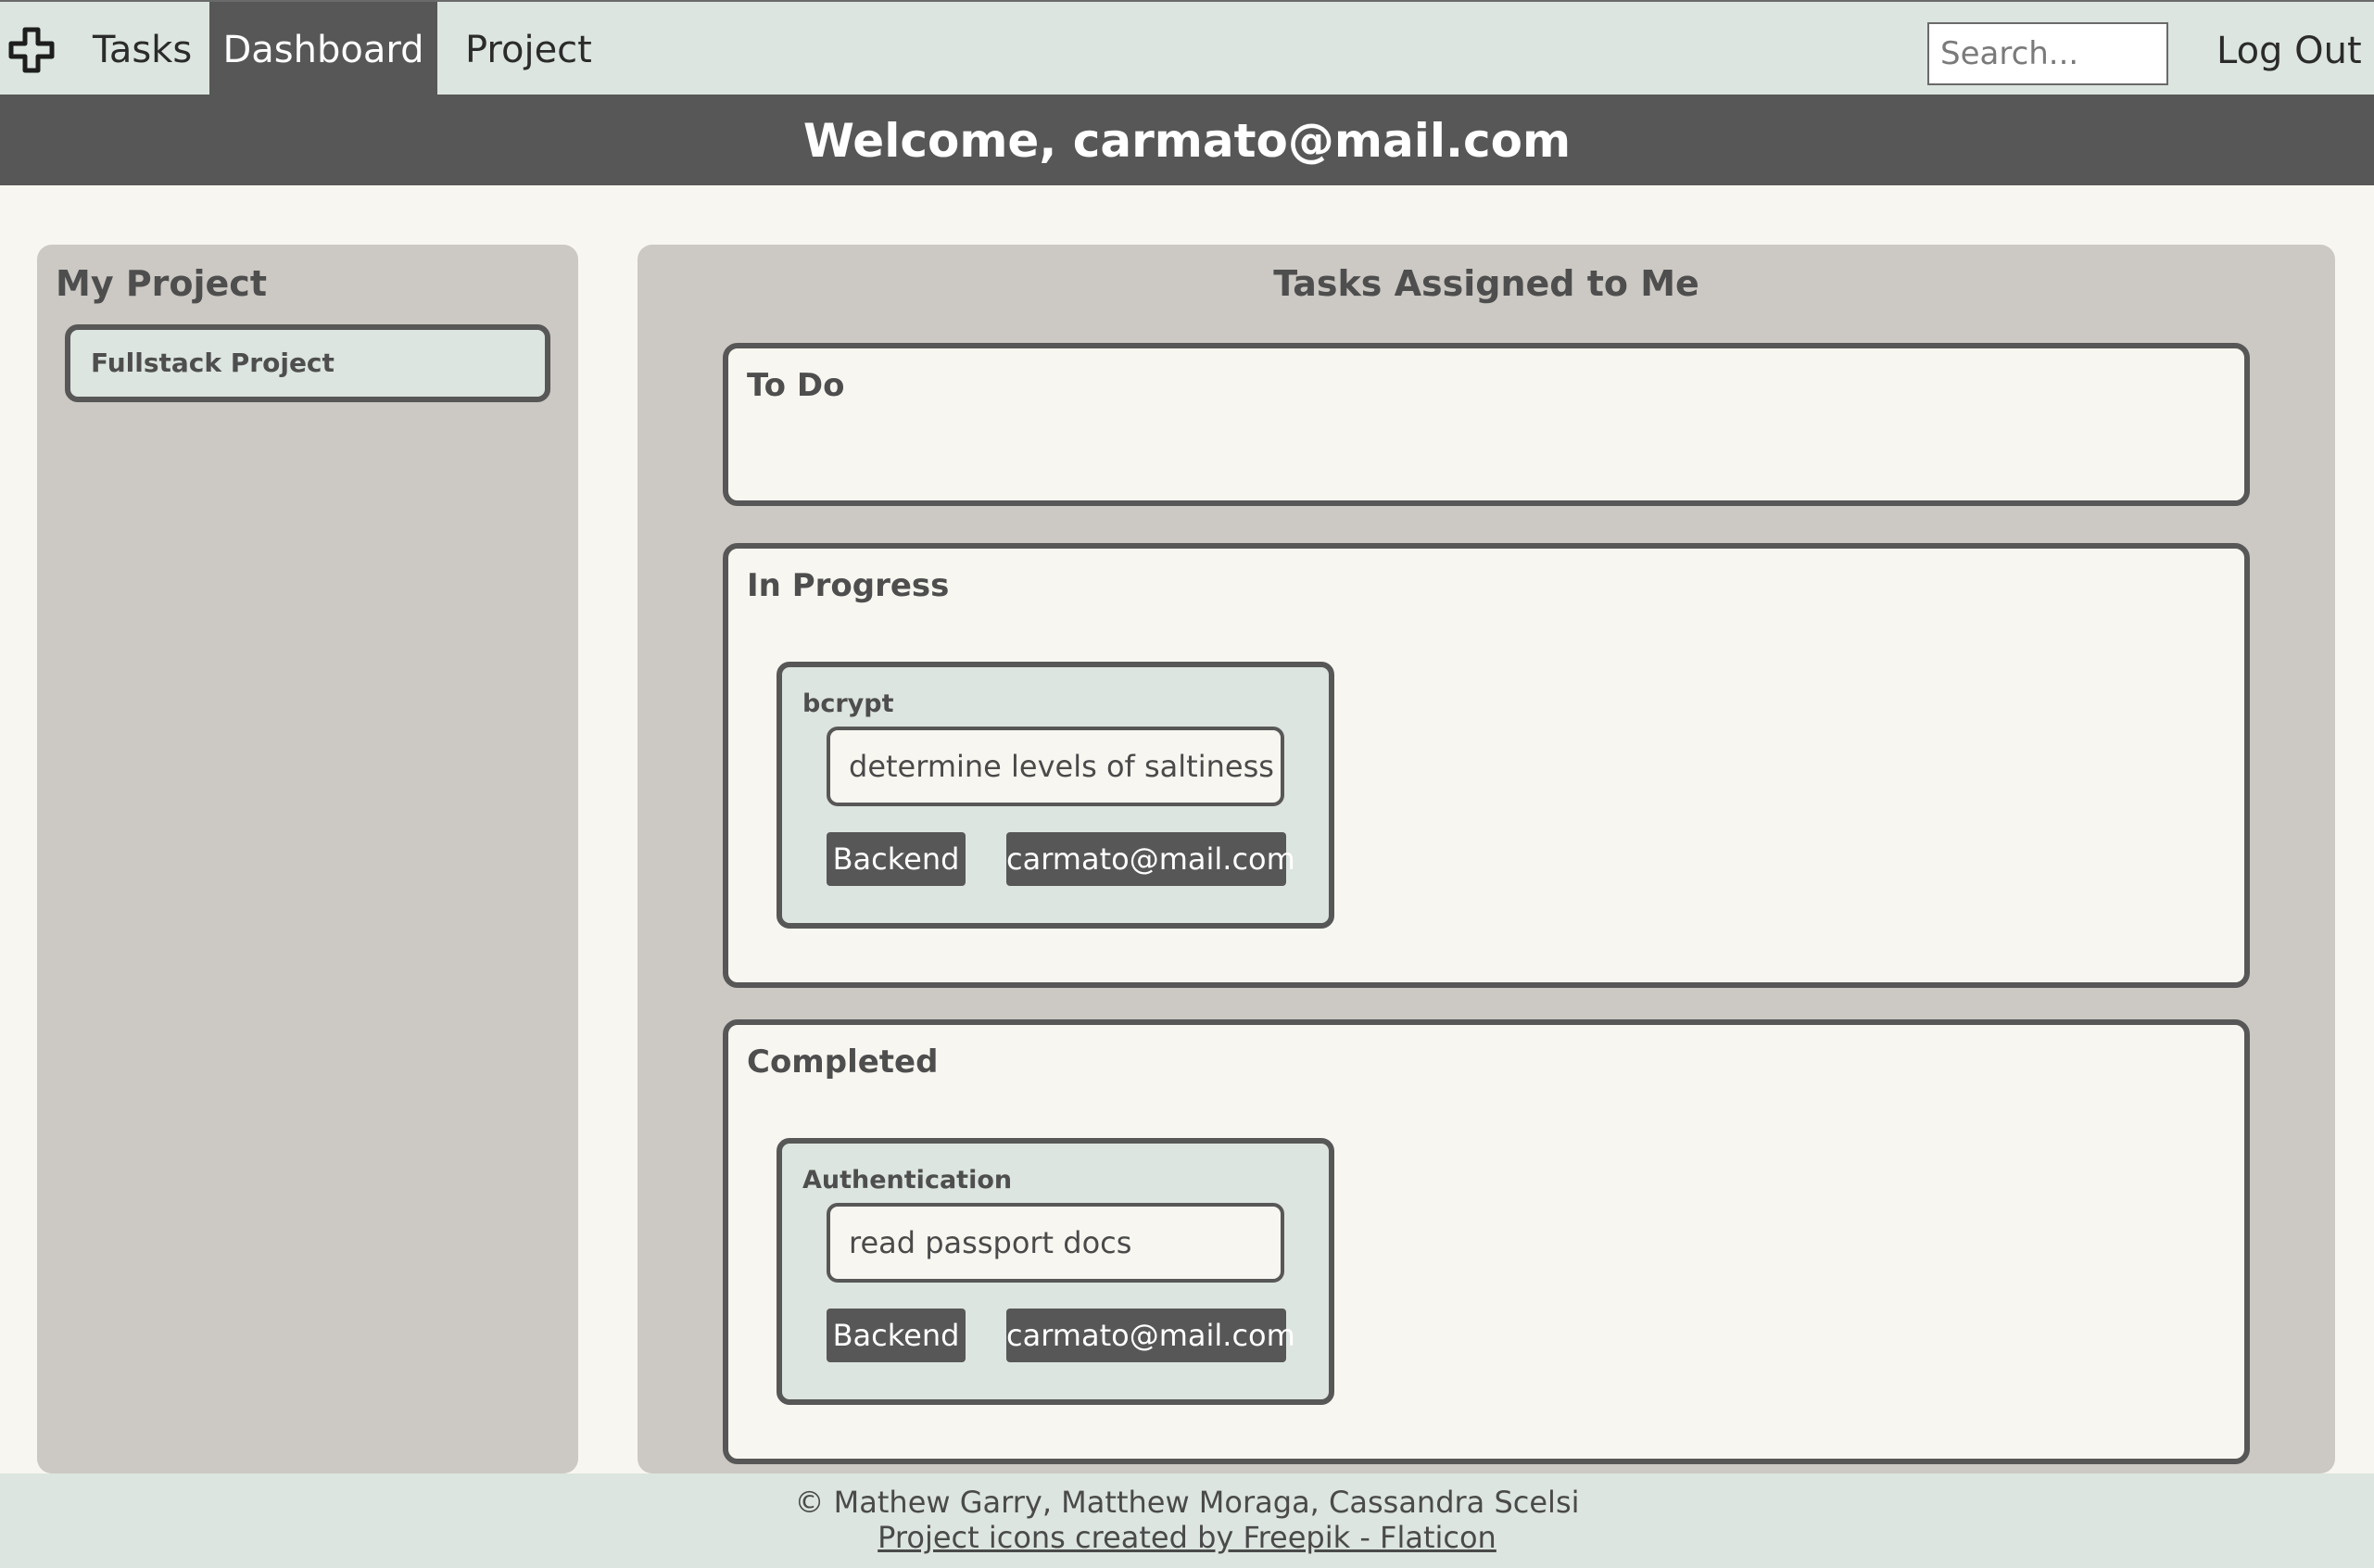 The width and height of the screenshot is (2374, 1568). What do you see at coordinates (308, 363) in the screenshot?
I see `project-item-fullstack: Fullstack Project` at bounding box center [308, 363].